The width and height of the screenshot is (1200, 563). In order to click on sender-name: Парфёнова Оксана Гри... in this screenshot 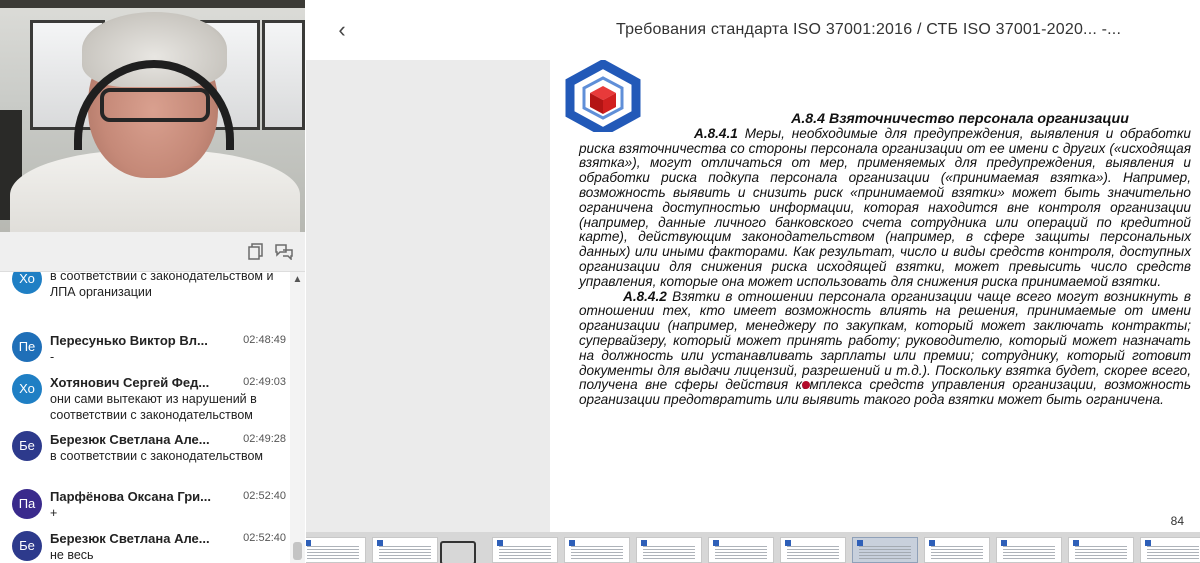, I will do `click(130, 496)`.